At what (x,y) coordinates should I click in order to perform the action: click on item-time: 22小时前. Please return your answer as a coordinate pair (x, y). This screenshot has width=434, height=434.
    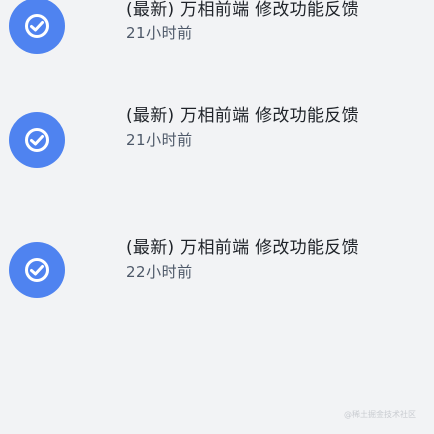
    Looking at the image, I should click on (159, 272).